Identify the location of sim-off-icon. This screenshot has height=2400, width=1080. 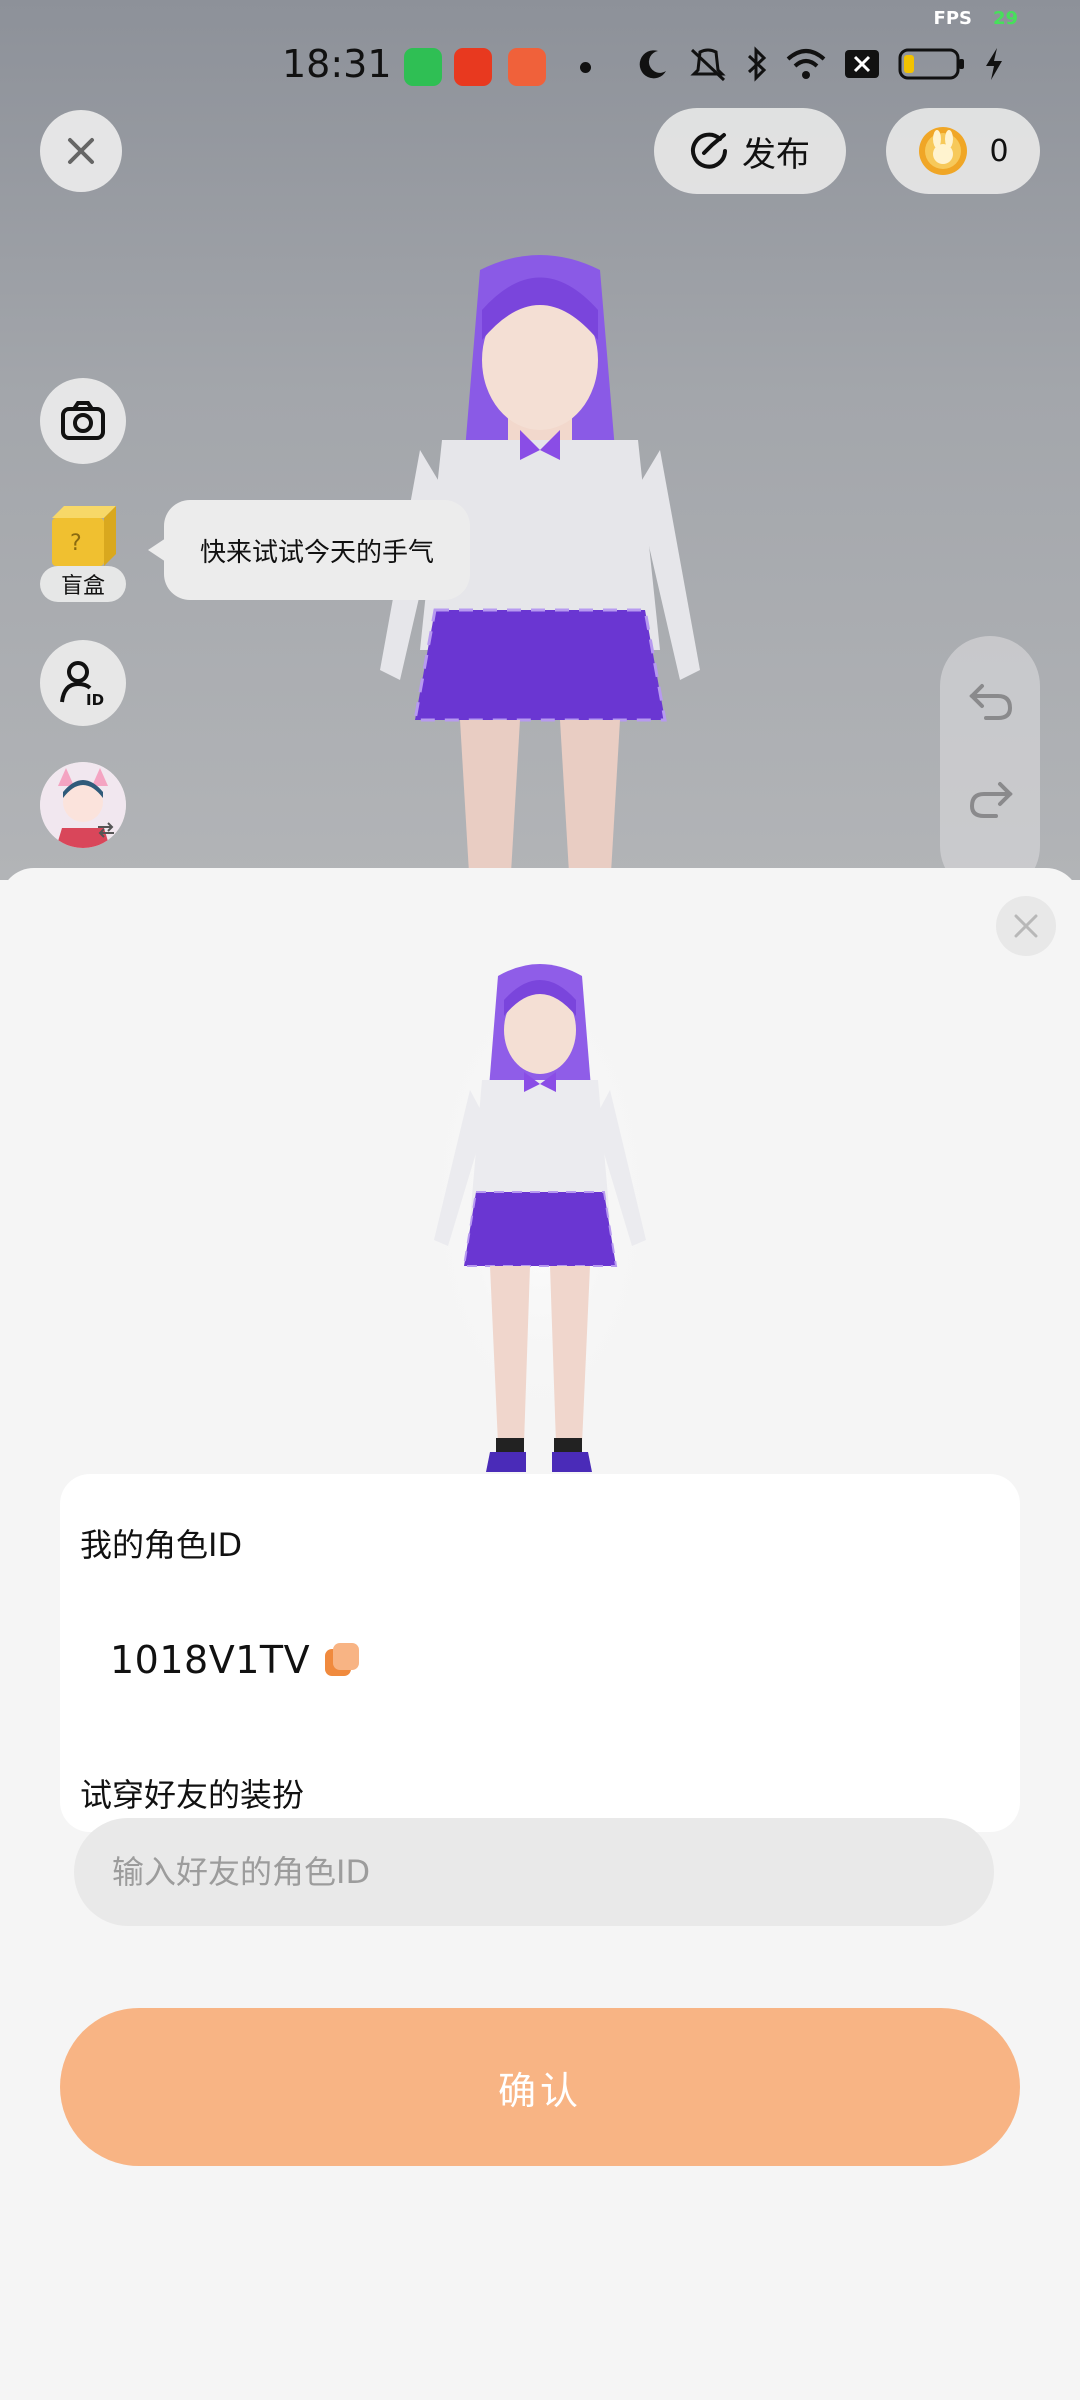
(862, 66).